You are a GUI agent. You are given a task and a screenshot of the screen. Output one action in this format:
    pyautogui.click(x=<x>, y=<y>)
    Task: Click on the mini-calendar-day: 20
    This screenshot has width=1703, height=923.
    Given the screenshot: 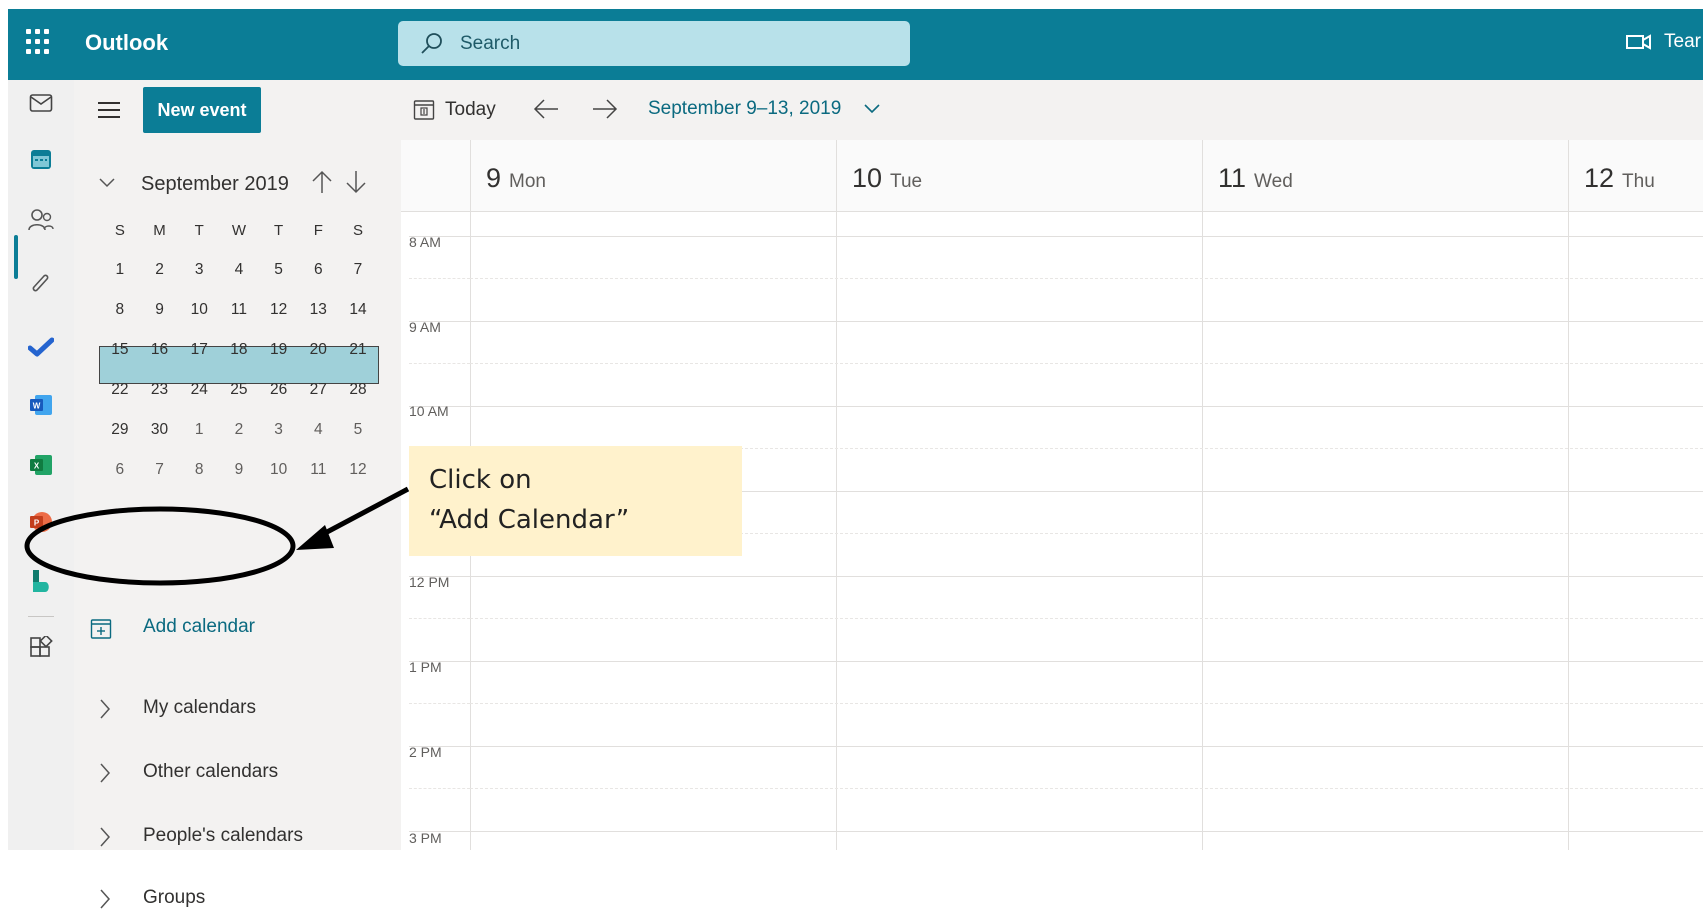 What is the action you would take?
    pyautogui.click(x=318, y=350)
    